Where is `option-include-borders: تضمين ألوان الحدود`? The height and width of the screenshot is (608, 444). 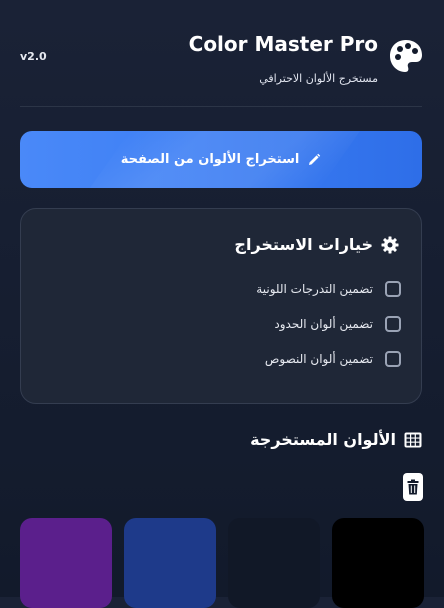
option-include-borders: تضمين ألوان الحدود is located at coordinates (337, 324).